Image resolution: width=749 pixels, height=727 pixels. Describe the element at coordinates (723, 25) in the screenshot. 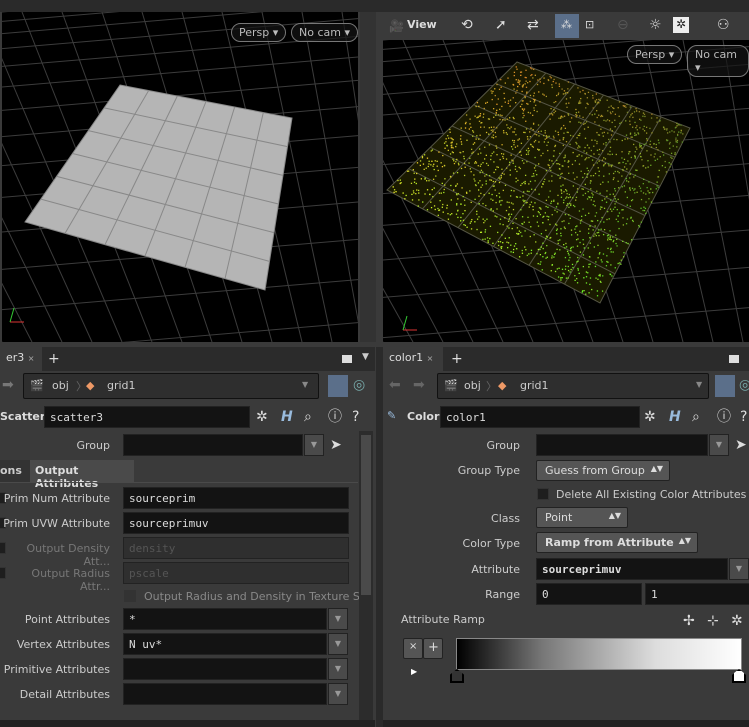

I see `display-options-icon: ⚇` at that location.